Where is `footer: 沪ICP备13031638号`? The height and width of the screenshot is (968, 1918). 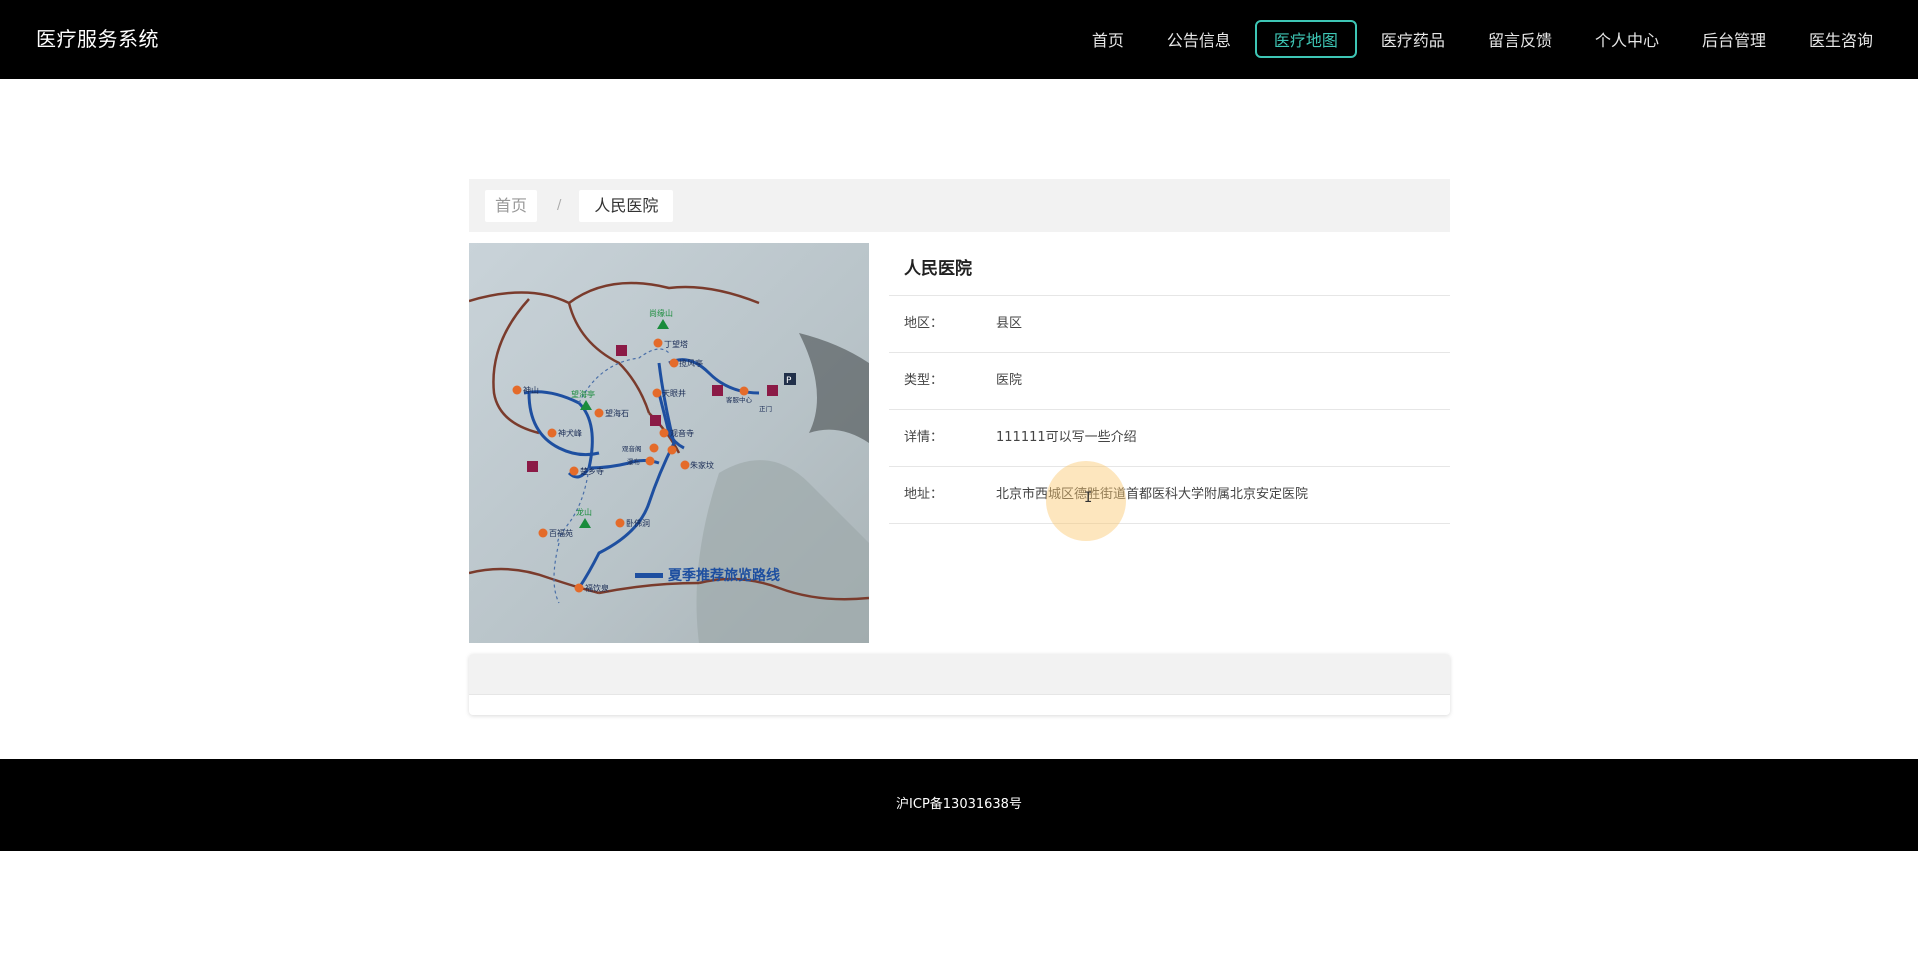
footer: 沪ICP备13031638号 is located at coordinates (959, 805).